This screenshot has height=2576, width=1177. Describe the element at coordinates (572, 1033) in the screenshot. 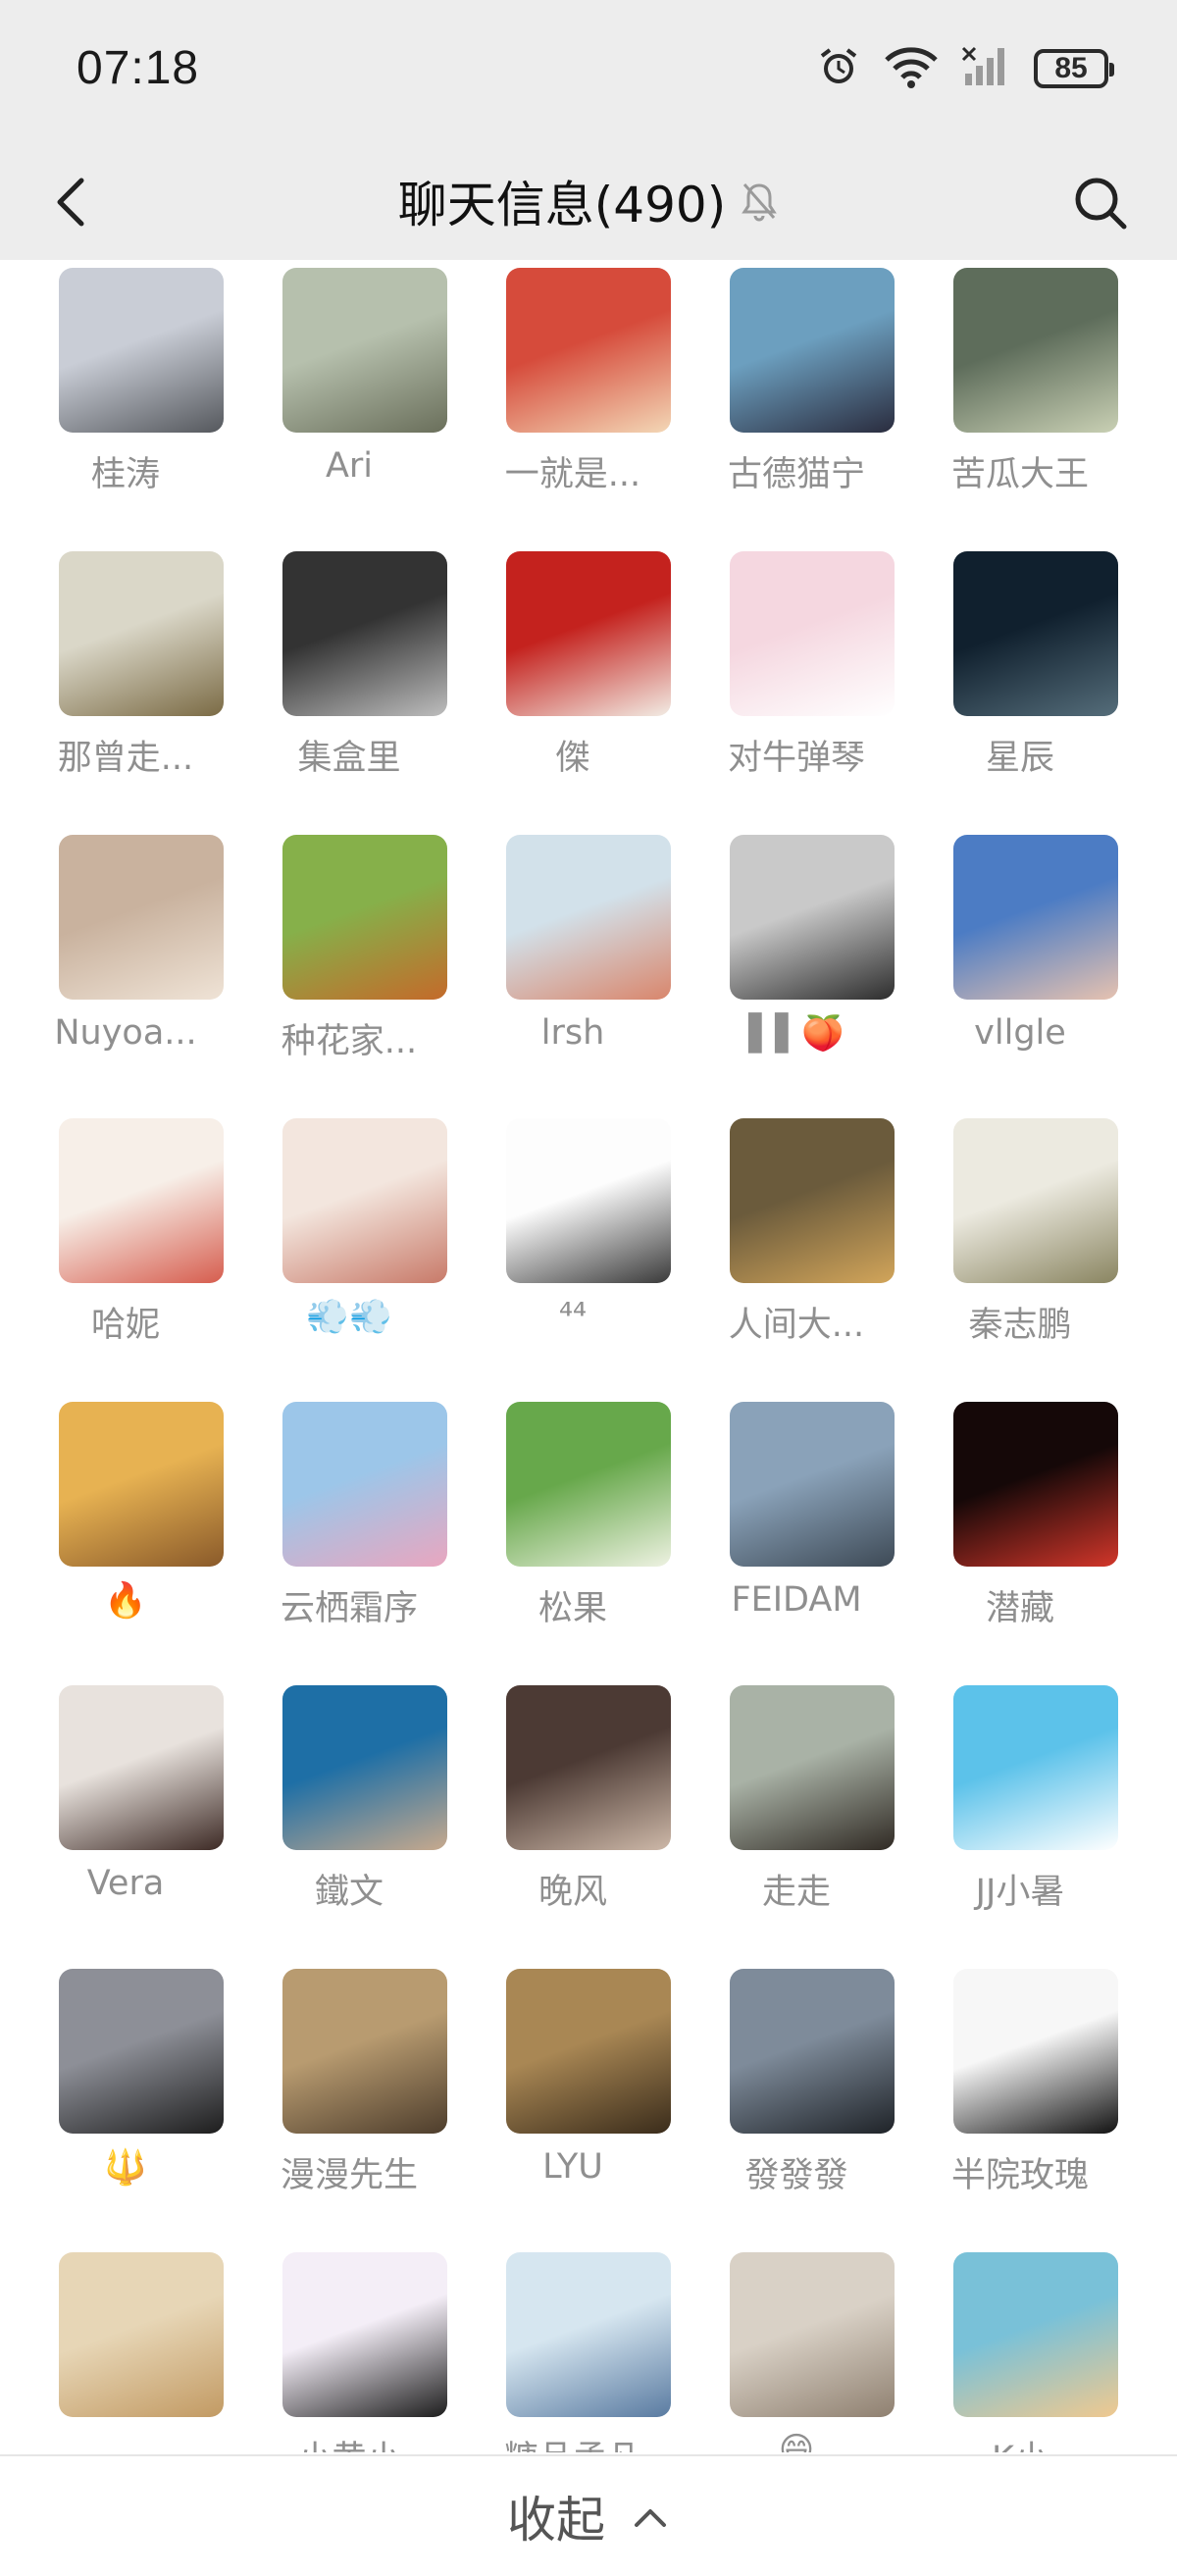

I see `member-name: lrsh` at that location.